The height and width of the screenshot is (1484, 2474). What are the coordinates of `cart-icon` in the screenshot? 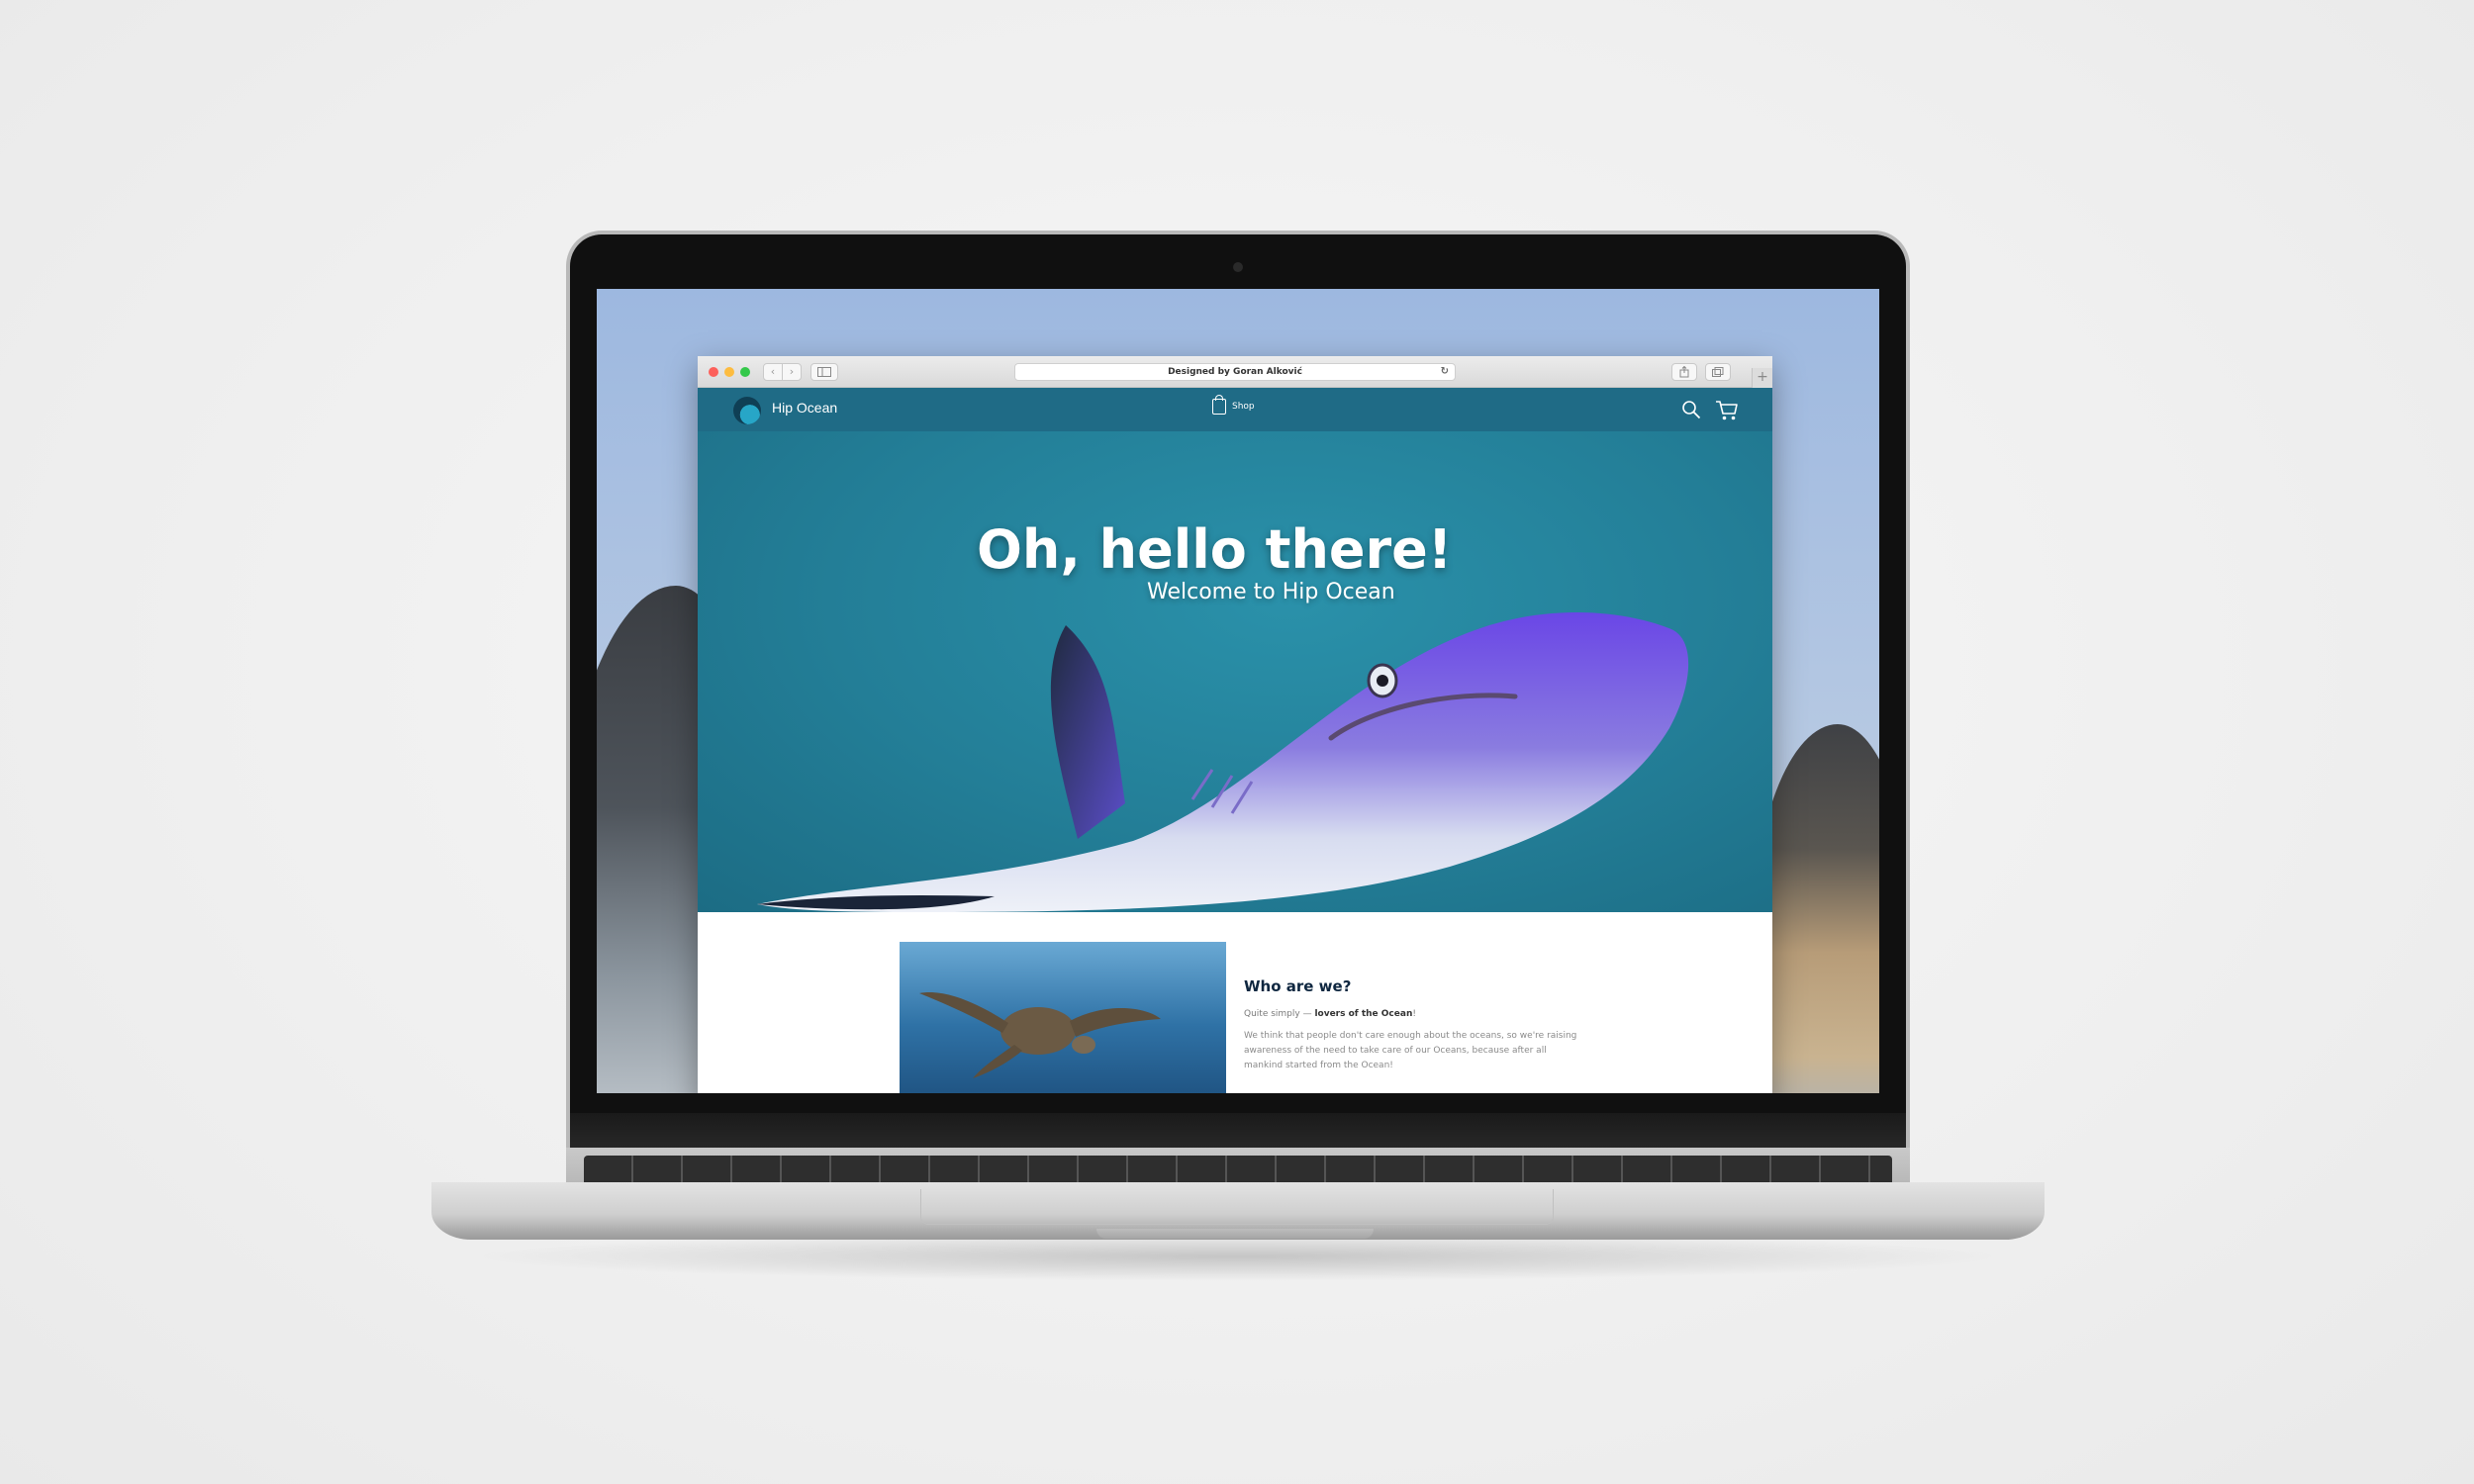 It's located at (1727, 410).